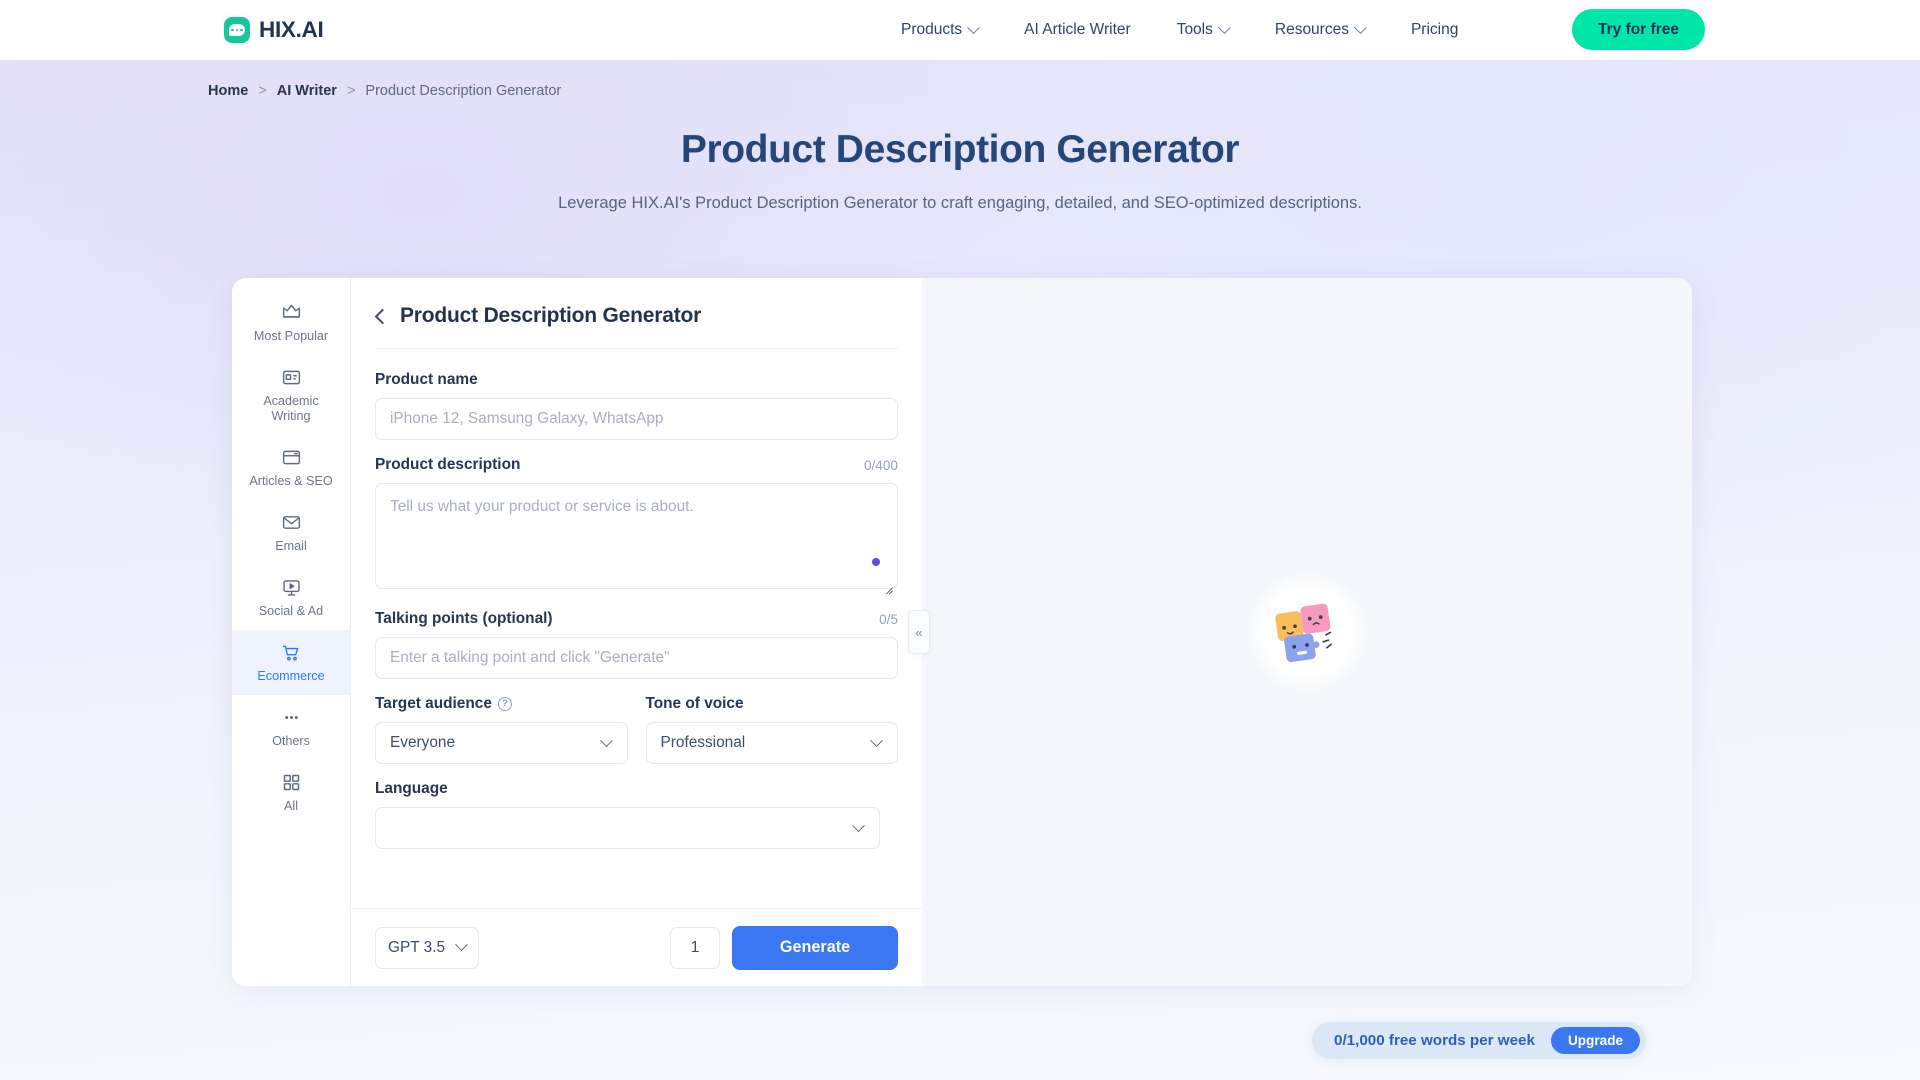 The height and width of the screenshot is (1080, 1920). I want to click on ellipsis-icon, so click(291, 717).